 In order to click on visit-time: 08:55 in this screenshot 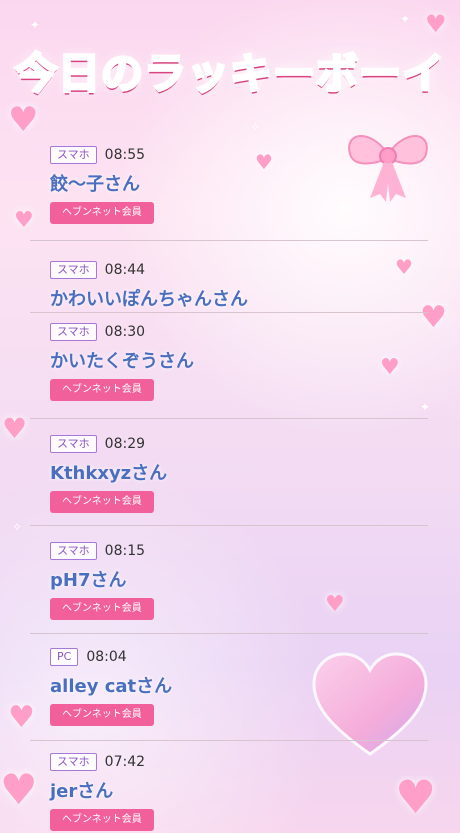, I will do `click(125, 155)`.